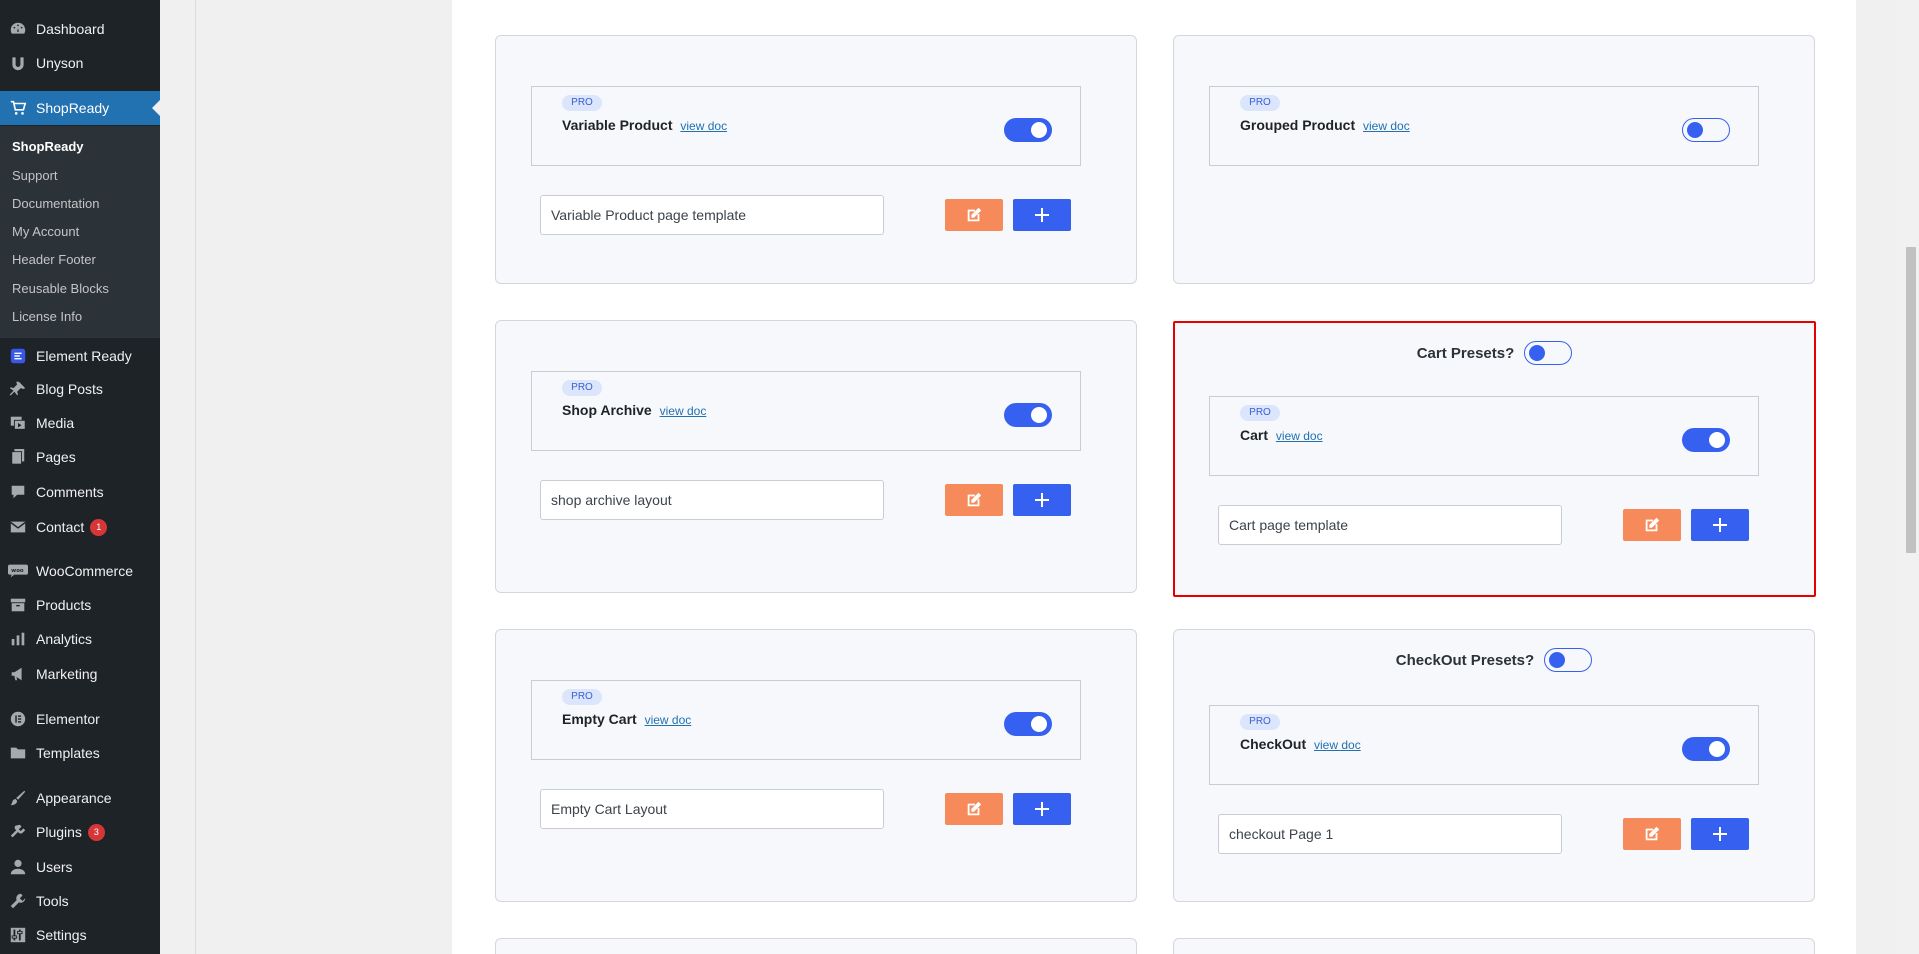  I want to click on menu-item-plugins: Plugins 3, so click(80, 832).